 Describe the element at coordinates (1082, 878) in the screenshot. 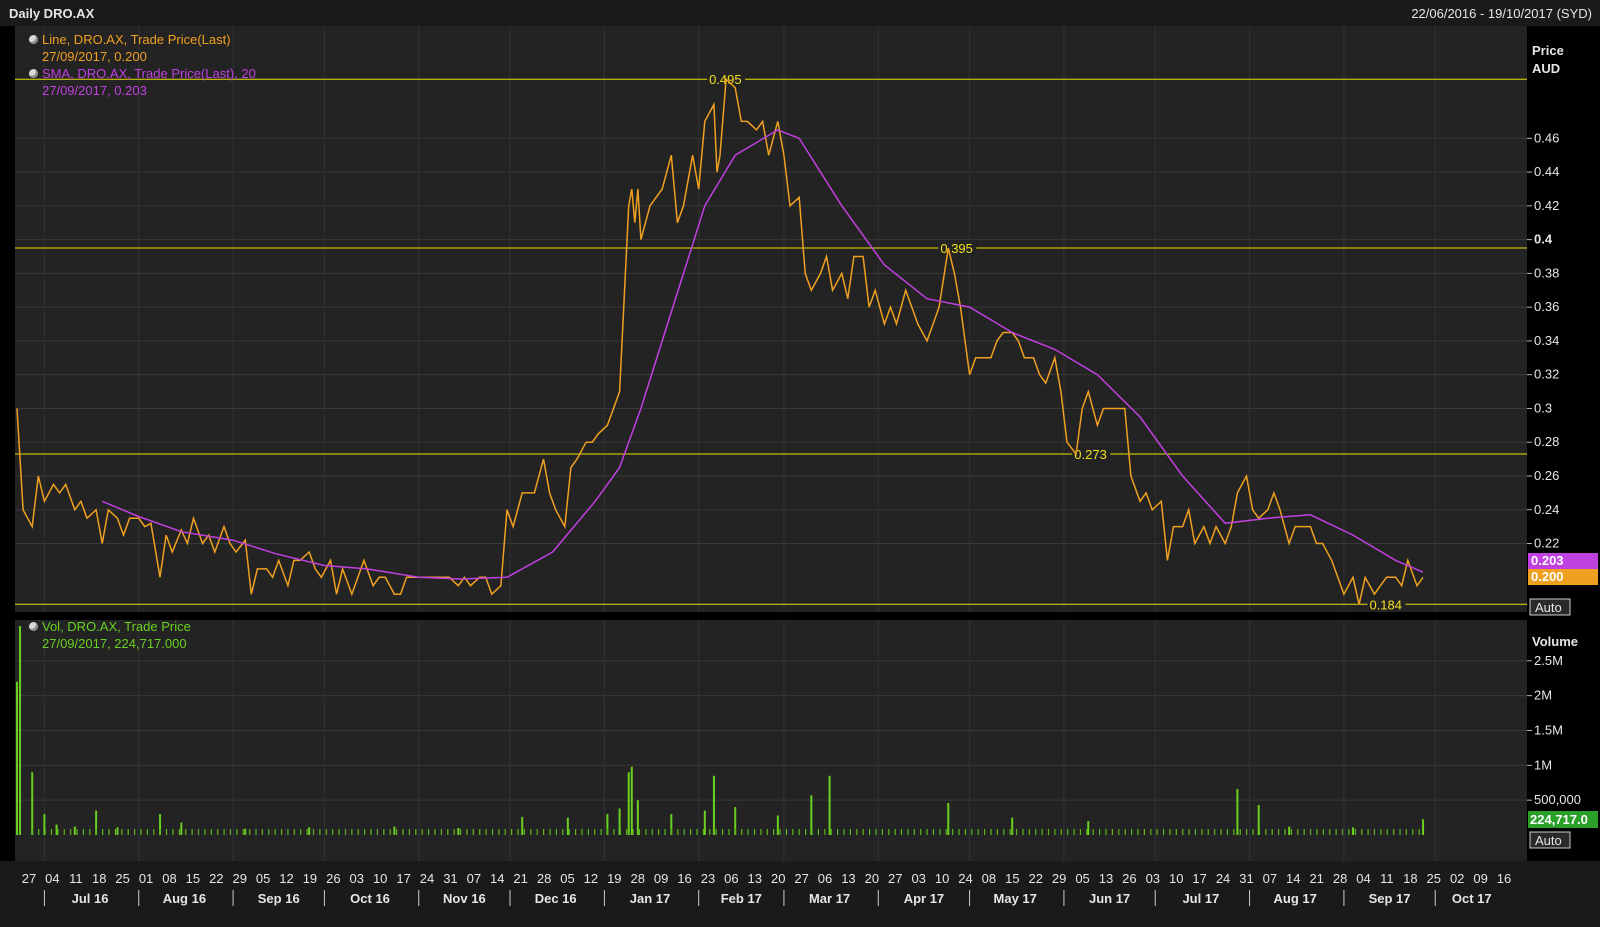

I see `x-day-label: 05` at that location.